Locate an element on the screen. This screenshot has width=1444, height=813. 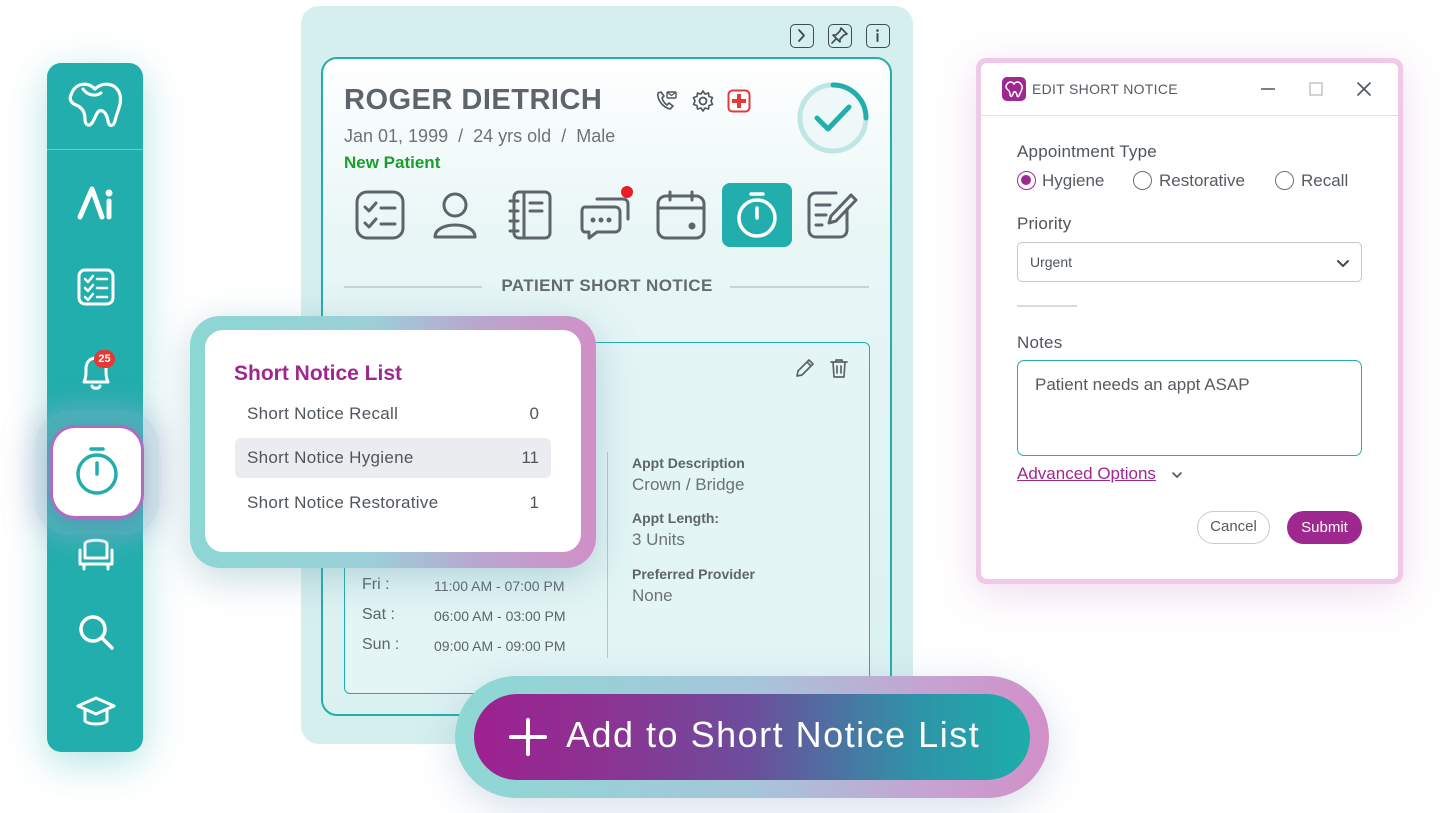
add-to-short-notice-list-button: Add to Short Notice List is located at coordinates (752, 737).